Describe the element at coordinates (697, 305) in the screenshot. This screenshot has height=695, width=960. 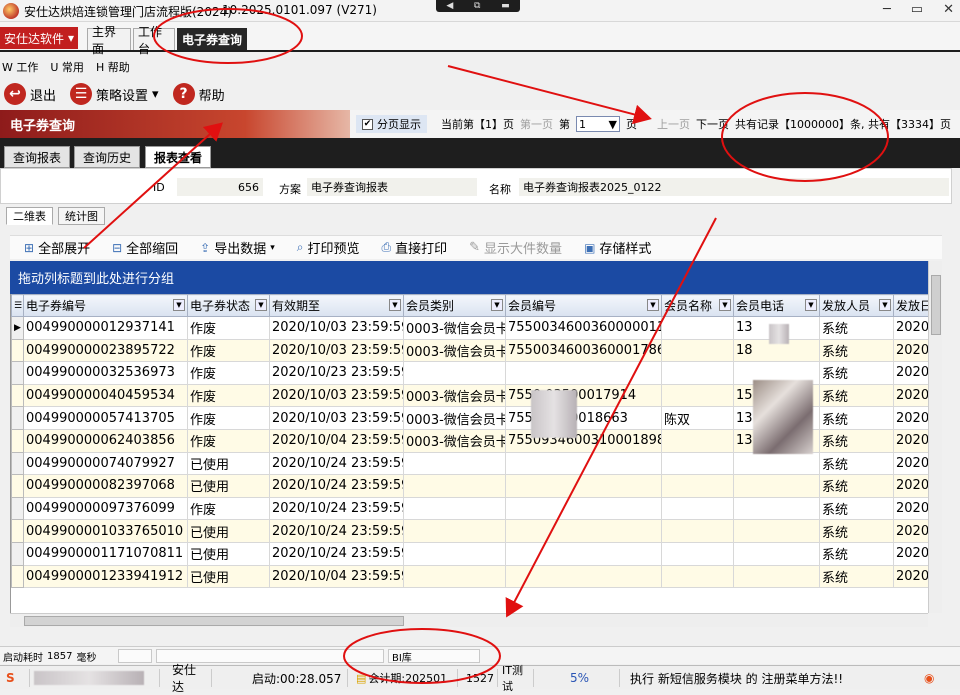
I see `column-header: 会员名称 ▼` at that location.